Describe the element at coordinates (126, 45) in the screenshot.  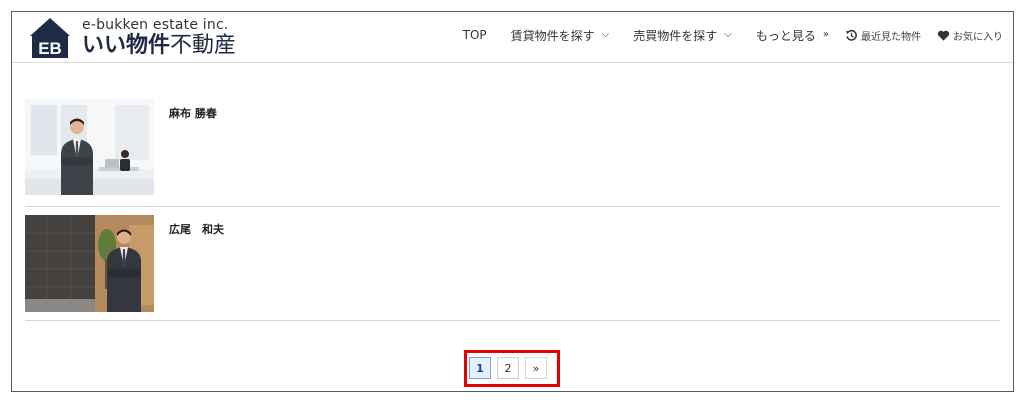
I see `logo-title-bold: いい物件` at that location.